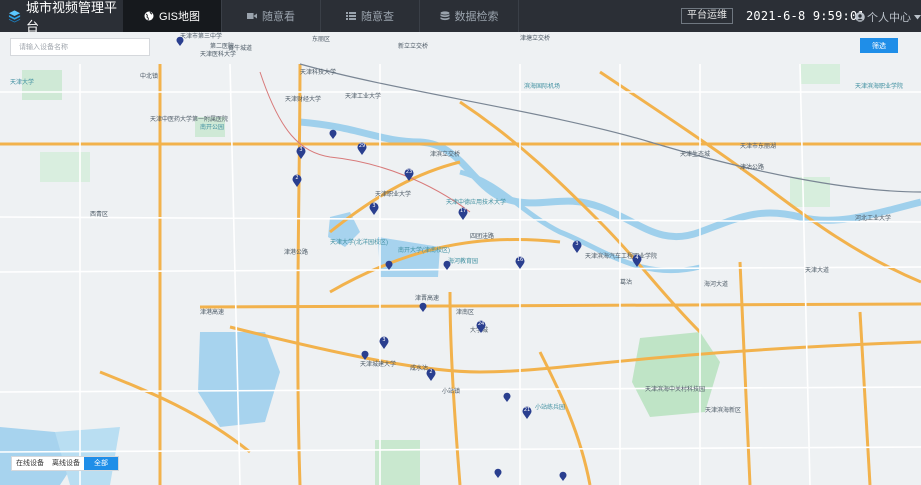 Image resolution: width=921 pixels, height=485 pixels. Describe the element at coordinates (879, 87) in the screenshot. I see `map-label: 天津滨海职业学院` at that location.